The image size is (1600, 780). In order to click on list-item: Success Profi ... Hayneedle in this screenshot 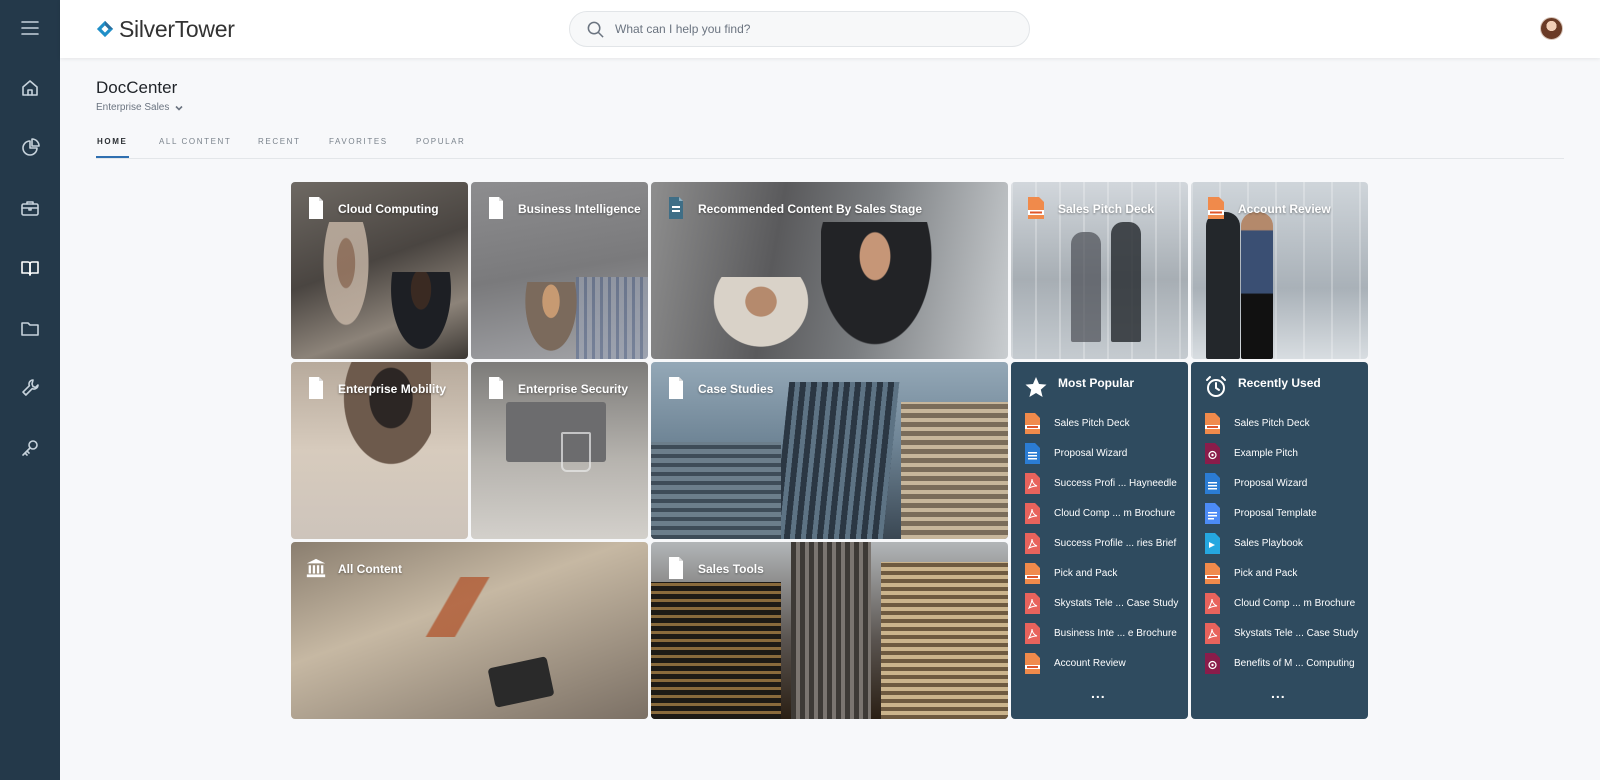, I will do `click(1104, 483)`.